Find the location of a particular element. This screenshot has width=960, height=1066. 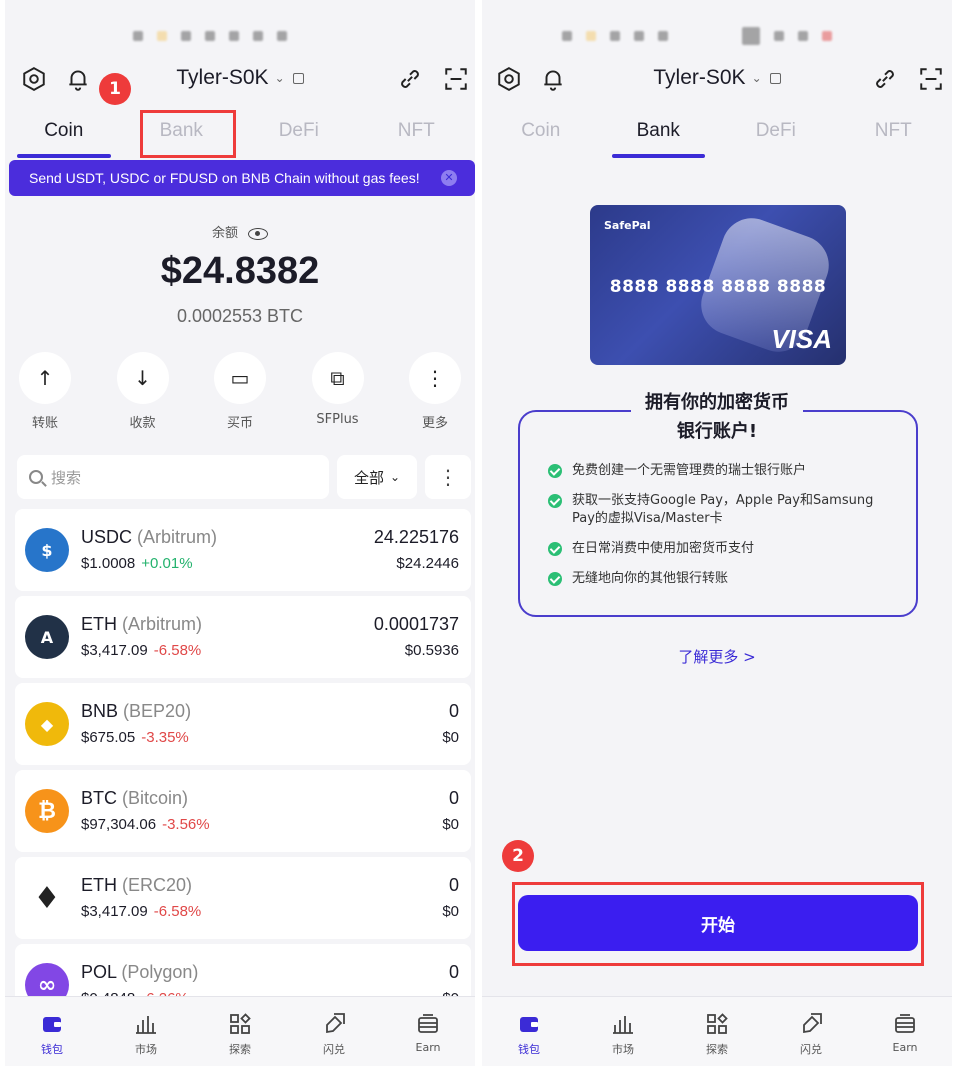

action-label: 更多 is located at coordinates (434, 423).